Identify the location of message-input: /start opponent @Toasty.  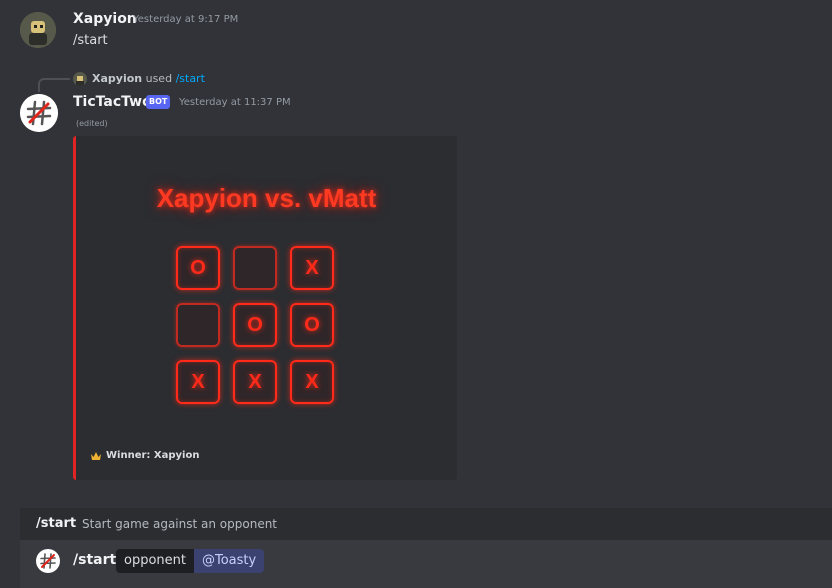
(426, 564).